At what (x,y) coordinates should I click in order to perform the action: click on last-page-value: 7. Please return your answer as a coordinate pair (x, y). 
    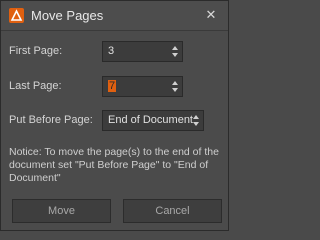
    Looking at the image, I should click on (112, 86).